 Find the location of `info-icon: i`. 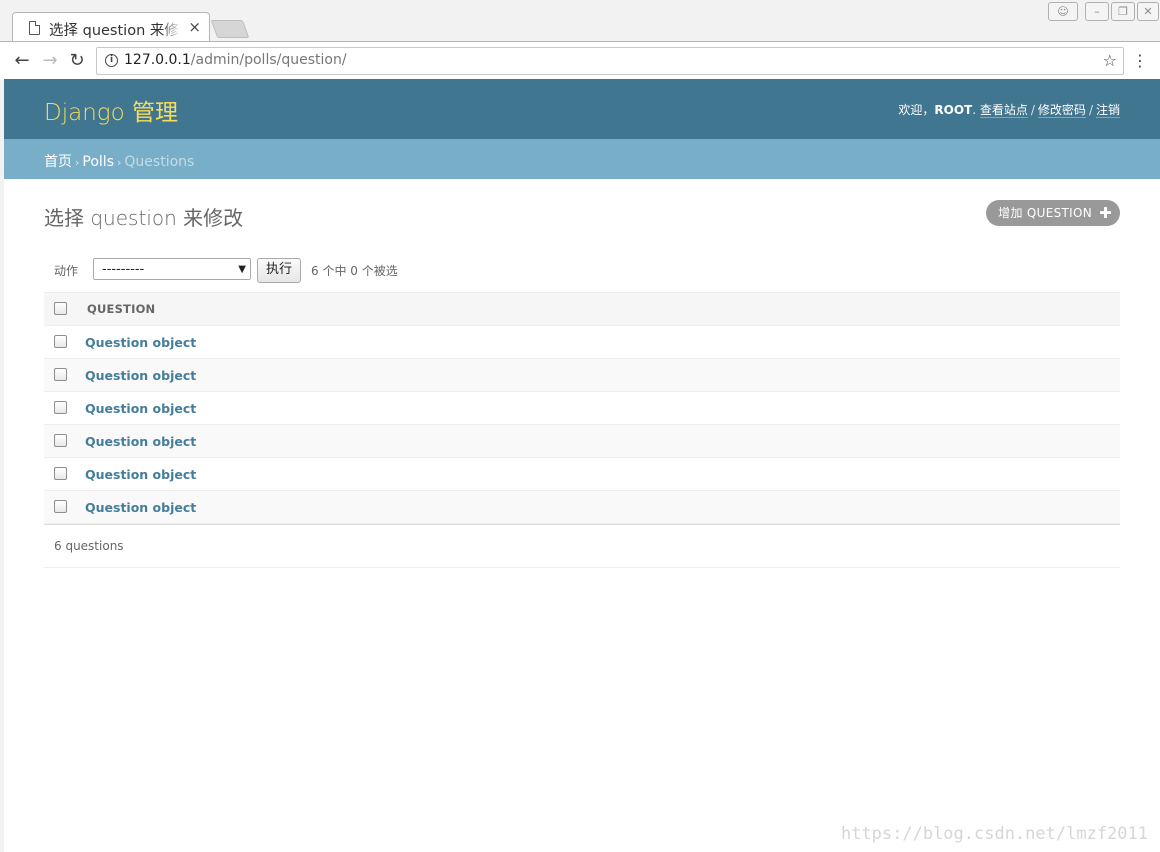

info-icon: i is located at coordinates (111, 60).